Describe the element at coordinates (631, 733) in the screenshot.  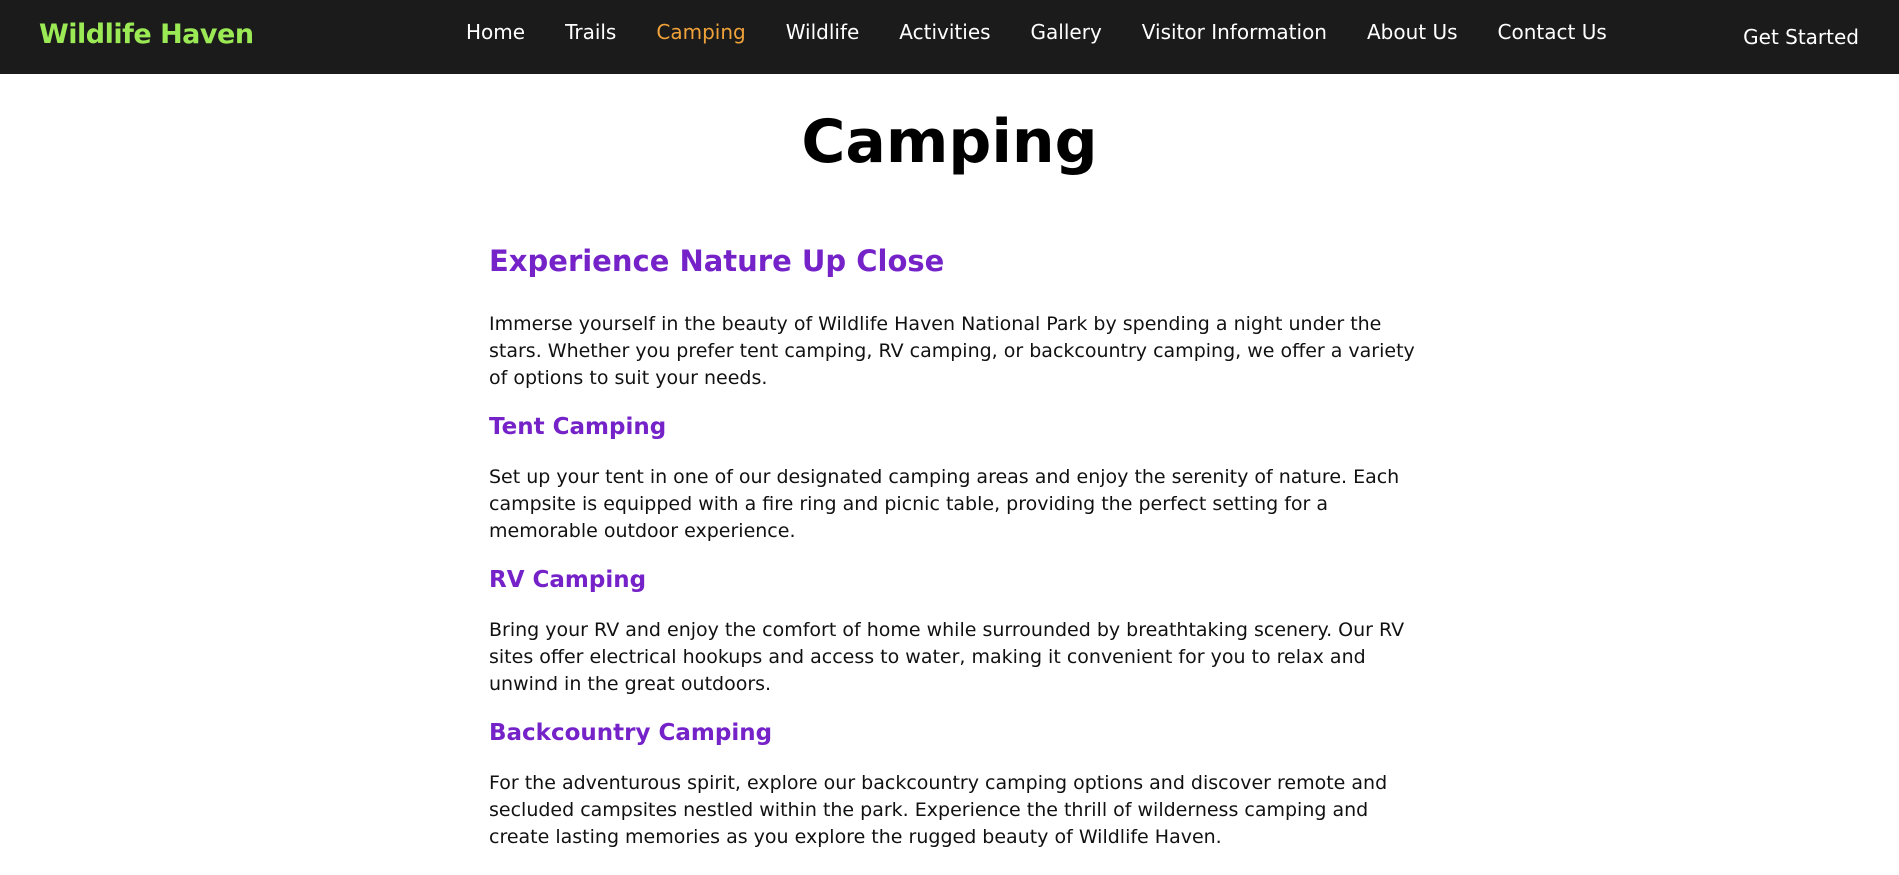
I see `backcountry-camping-heading: Backcountry Camping` at that location.